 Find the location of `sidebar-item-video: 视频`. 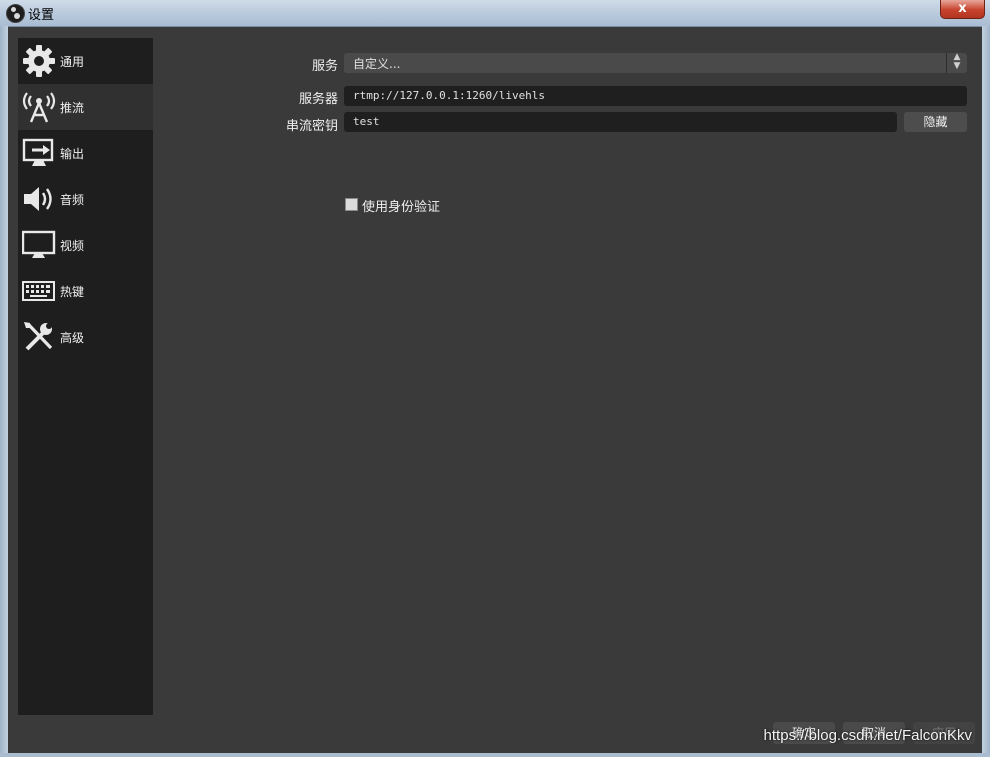

sidebar-item-video: 视频 is located at coordinates (85, 245).